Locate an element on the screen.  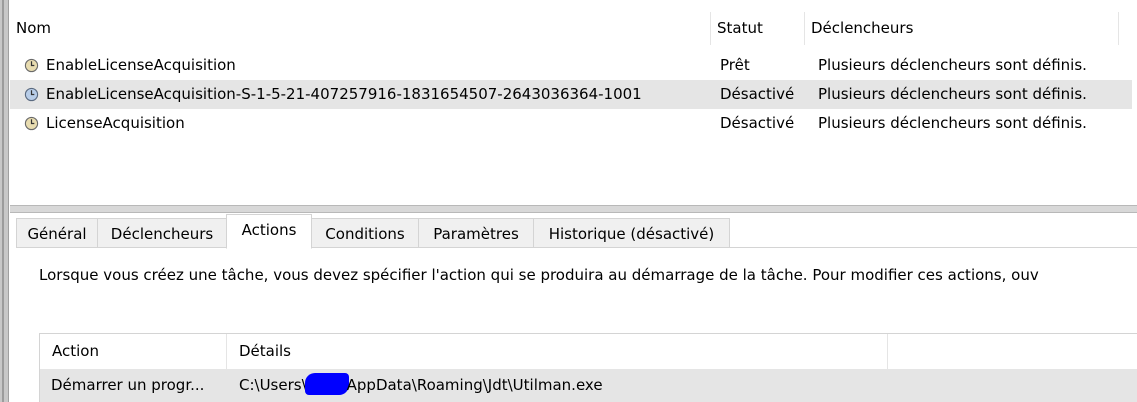
redaction-mark is located at coordinates (326, 384).